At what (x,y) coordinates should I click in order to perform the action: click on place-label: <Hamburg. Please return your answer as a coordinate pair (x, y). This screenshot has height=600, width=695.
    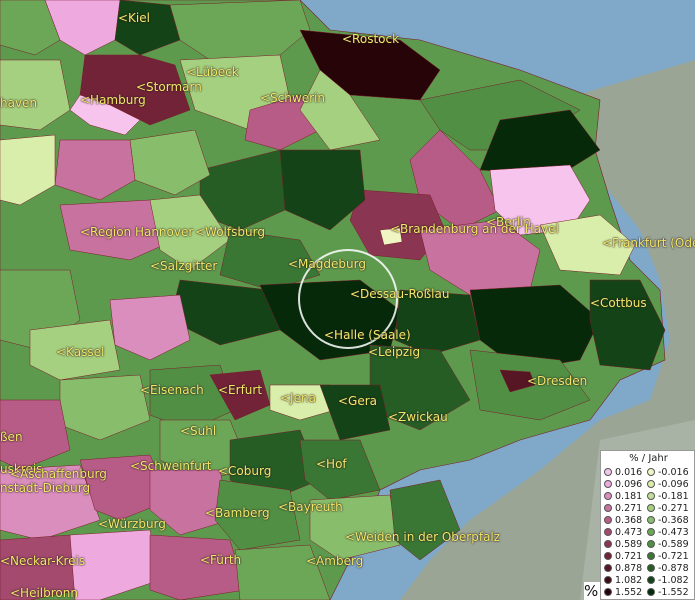
    Looking at the image, I should click on (113, 100).